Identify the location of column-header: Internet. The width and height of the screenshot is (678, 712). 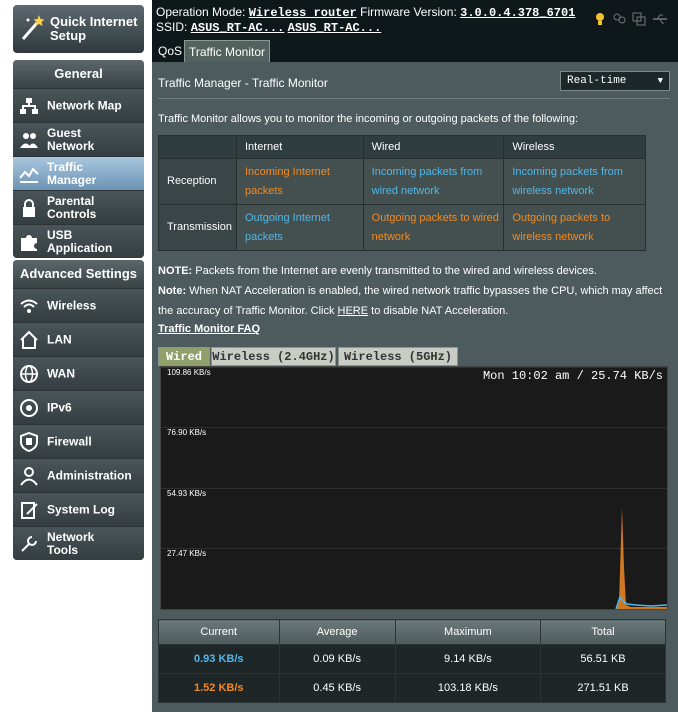
(299, 147).